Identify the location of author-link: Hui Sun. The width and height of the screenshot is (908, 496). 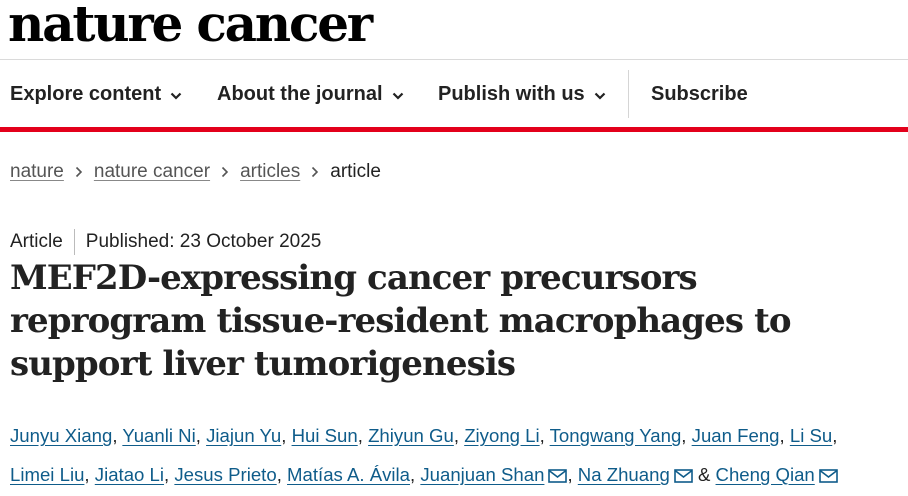
(325, 435).